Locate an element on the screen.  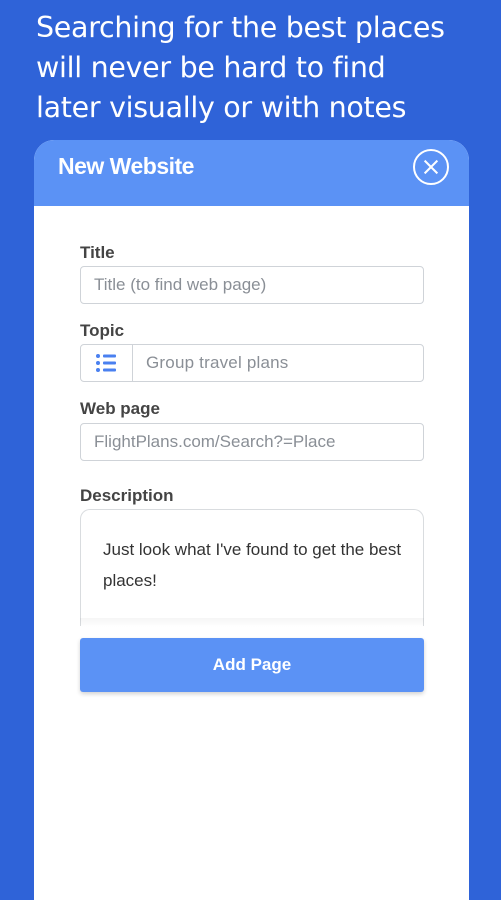
description-label: Description is located at coordinates (127, 495).